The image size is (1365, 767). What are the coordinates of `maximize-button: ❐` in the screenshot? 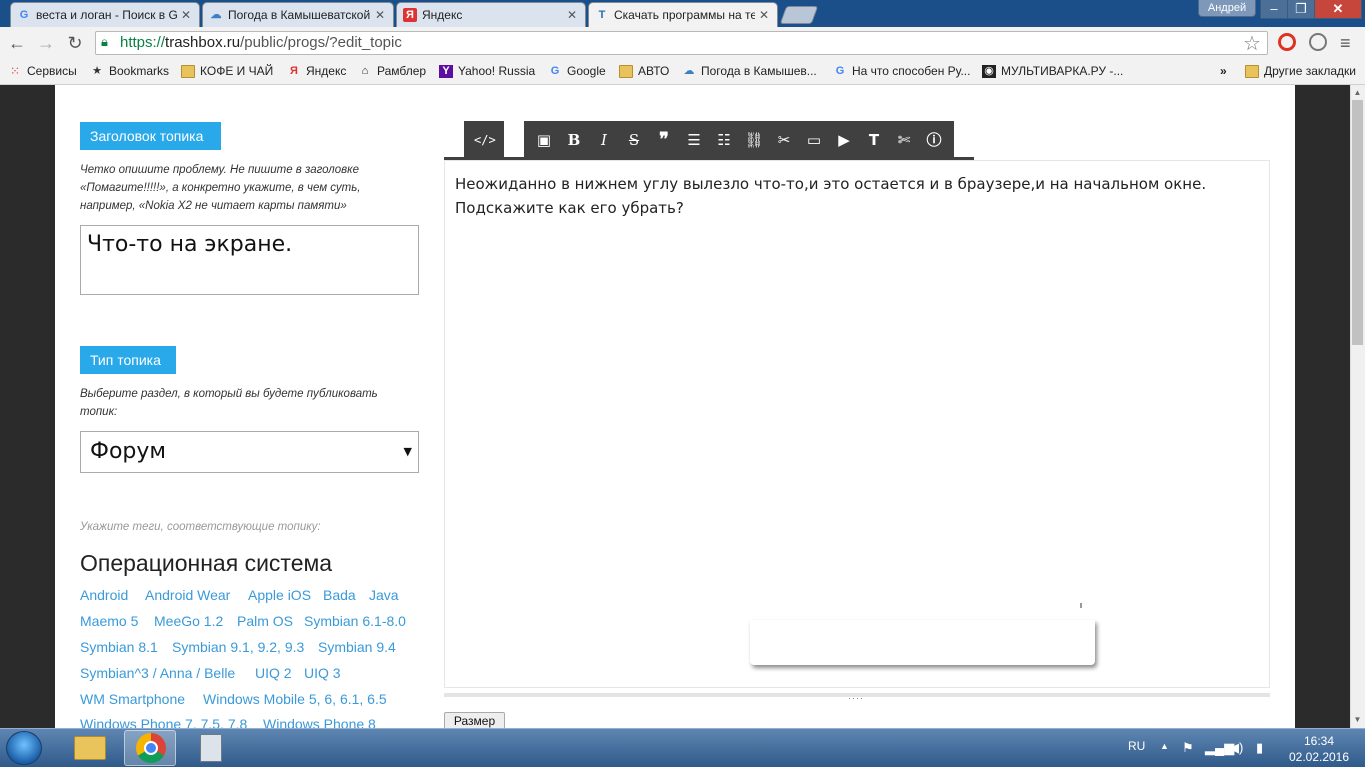 It's located at (1301, 9).